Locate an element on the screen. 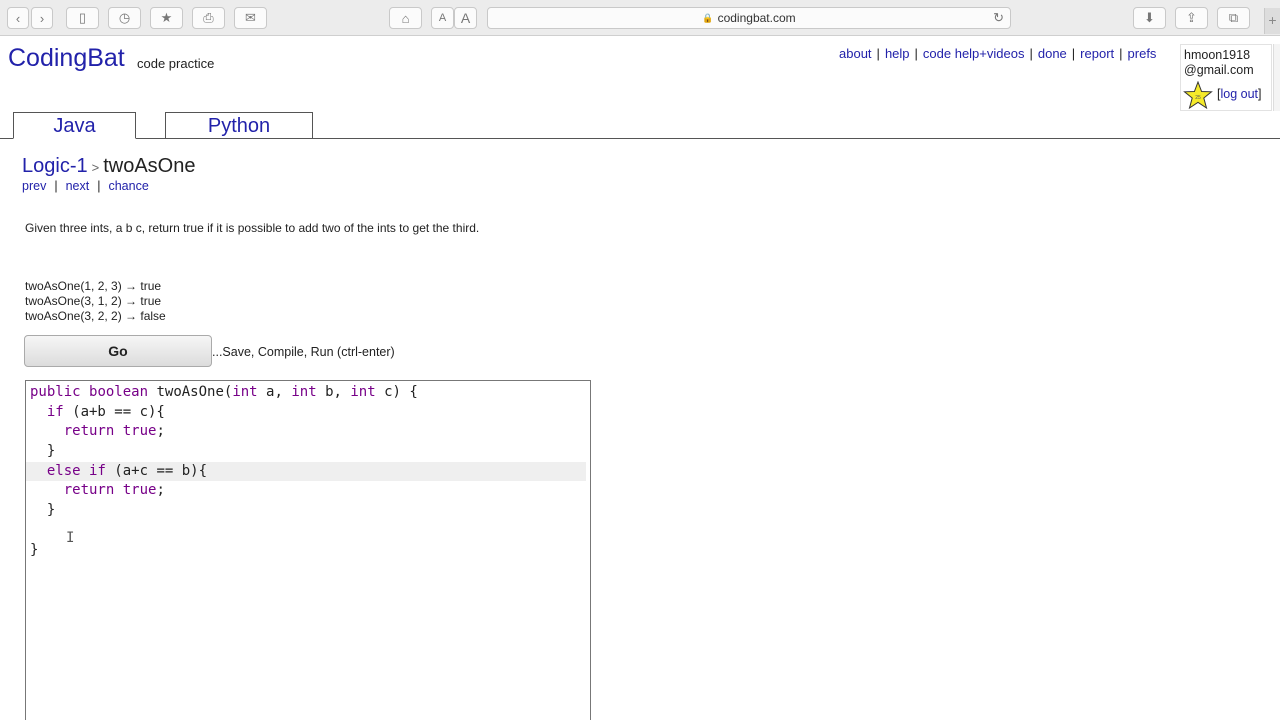  tab-python: Python is located at coordinates (239, 125).